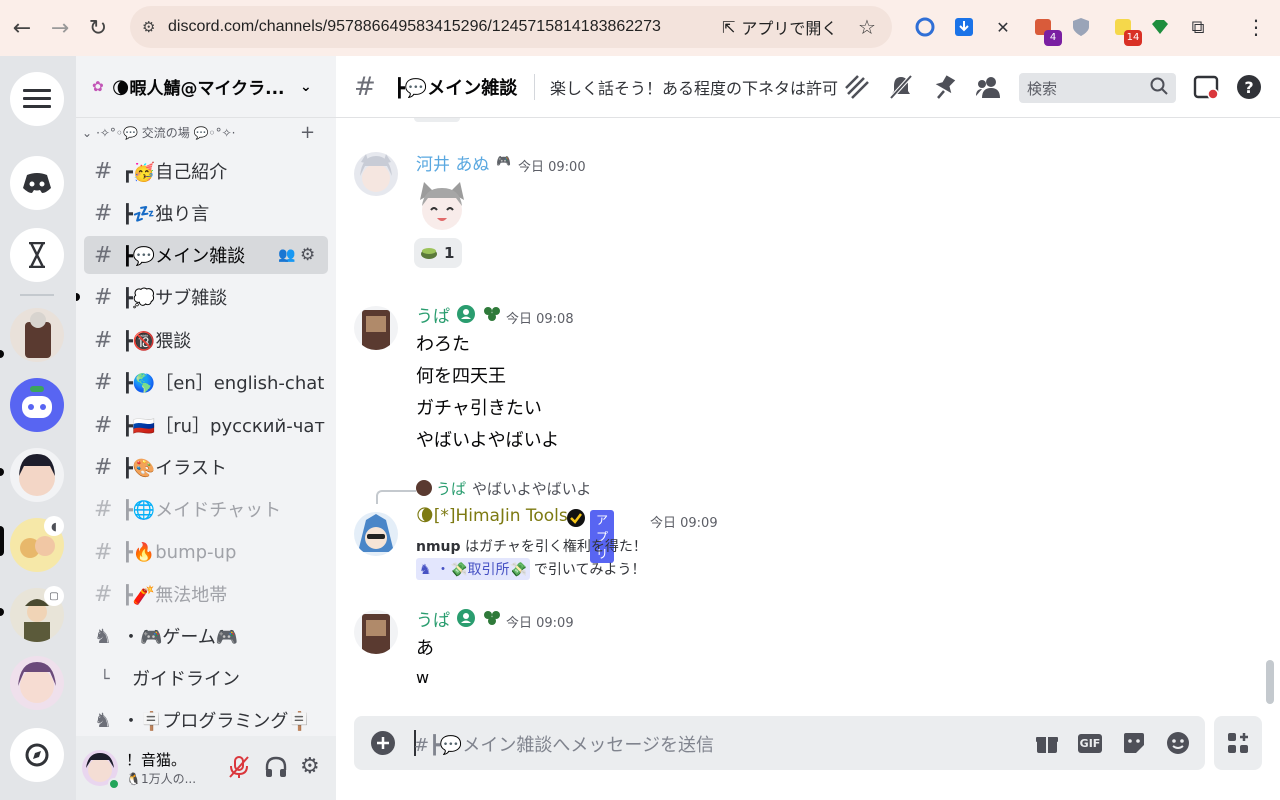 The height and width of the screenshot is (800, 1280). Describe the element at coordinates (206, 636) in the screenshot. I see `sidebar-channel: ♞ ・🎮ゲーム🎮` at that location.